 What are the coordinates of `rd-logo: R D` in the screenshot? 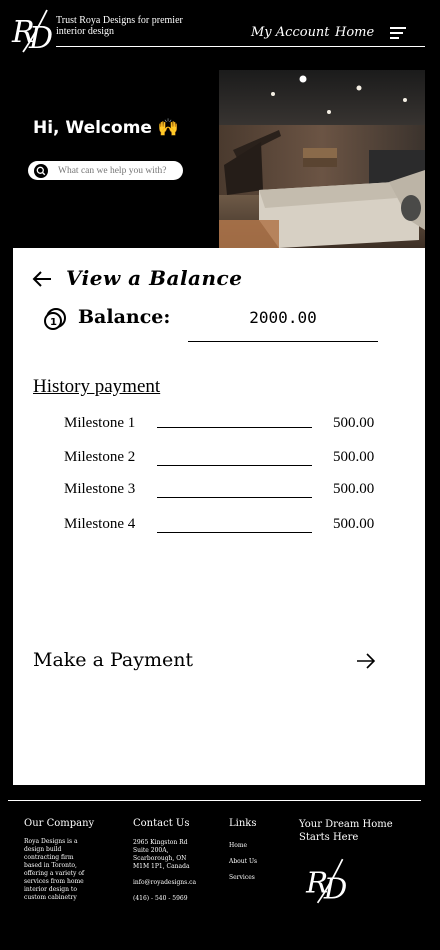 It's located at (33, 31).